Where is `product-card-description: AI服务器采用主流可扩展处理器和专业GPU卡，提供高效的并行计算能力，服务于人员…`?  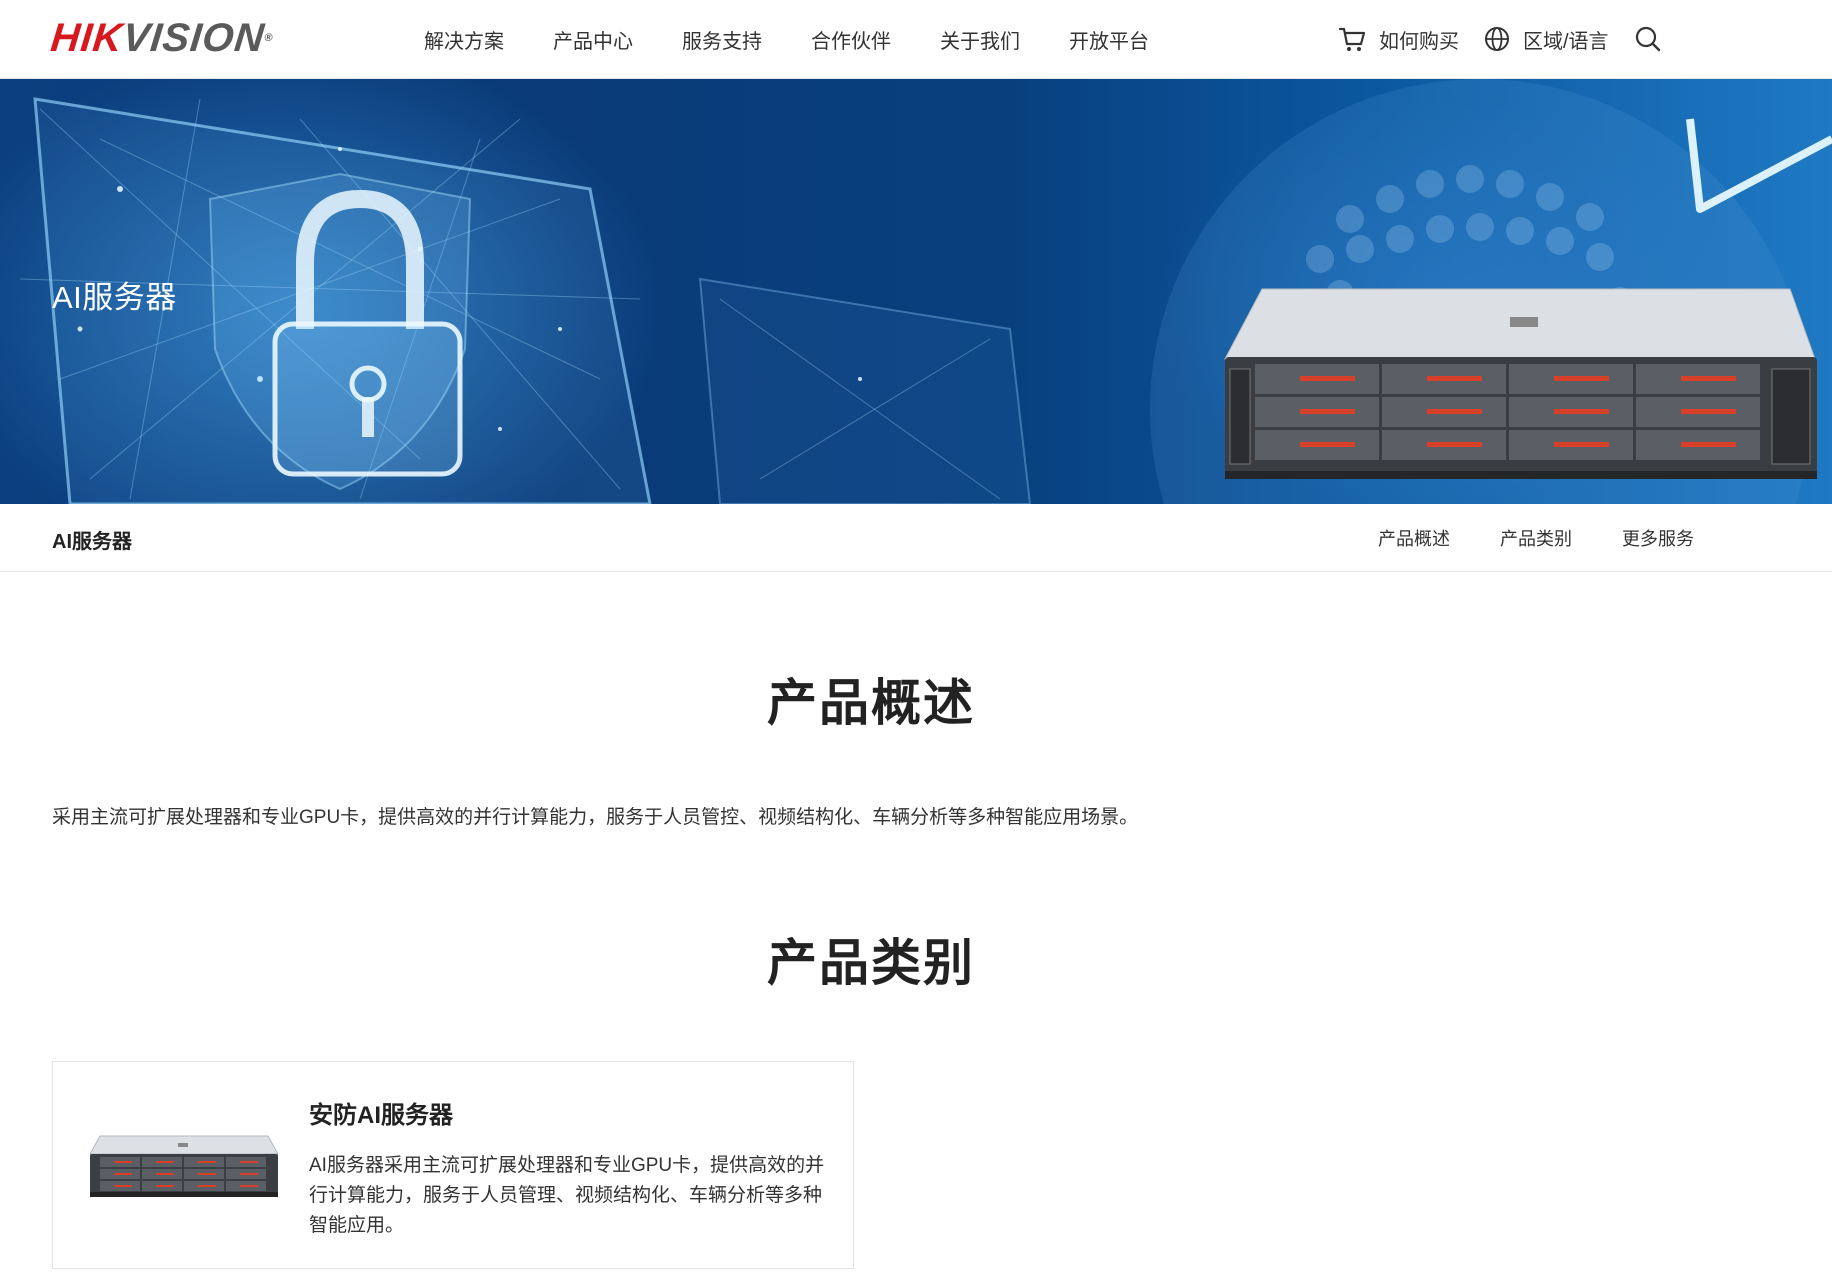 product-card-description: AI服务器采用主流可扩展处理器和专业GPU卡，提供高效的并行计算能力，服务于人员… is located at coordinates (567, 1195).